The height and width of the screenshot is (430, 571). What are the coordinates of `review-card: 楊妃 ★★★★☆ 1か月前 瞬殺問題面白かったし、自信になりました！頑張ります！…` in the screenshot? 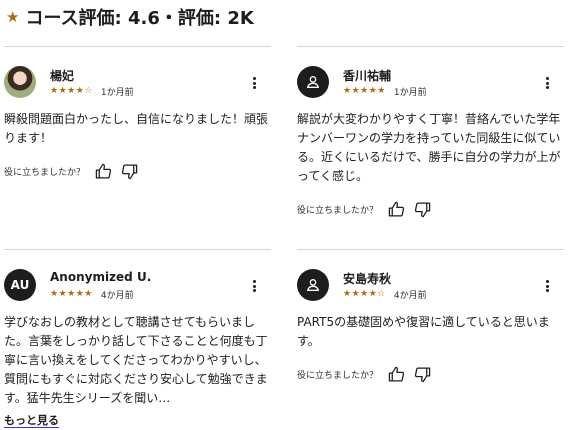 It's located at (137, 113).